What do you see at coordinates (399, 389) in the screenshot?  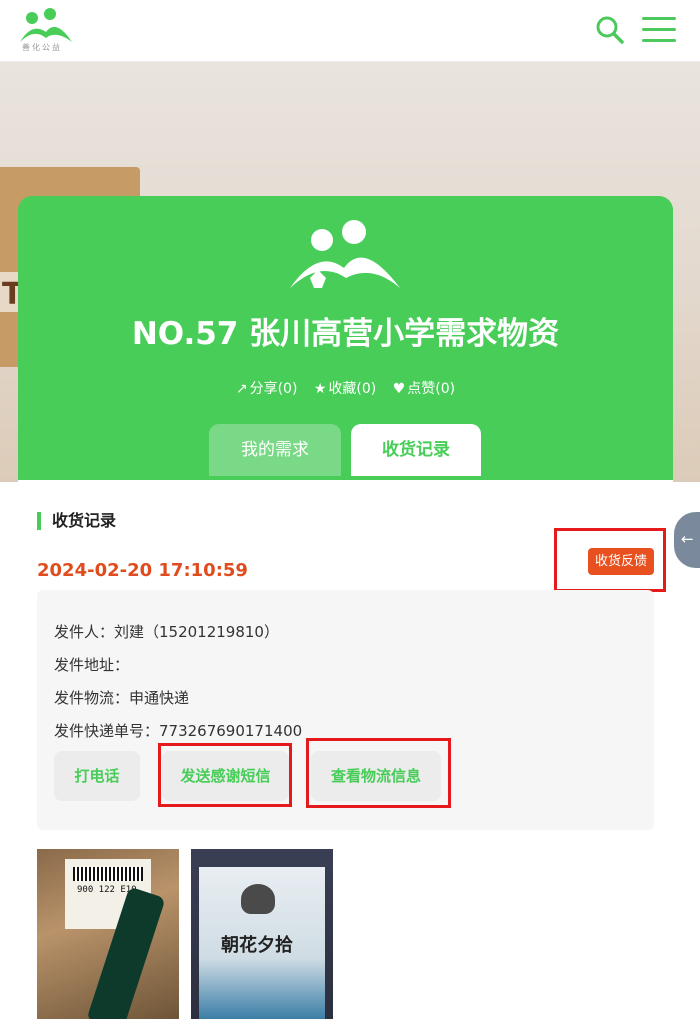 I see `heart-icon: ♥` at bounding box center [399, 389].